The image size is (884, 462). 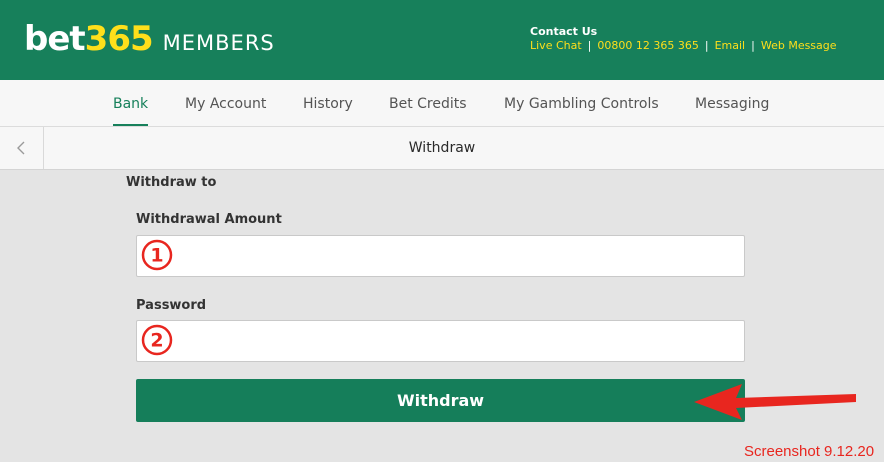 I want to click on nav-item-my-account: My Account, so click(x=225, y=103).